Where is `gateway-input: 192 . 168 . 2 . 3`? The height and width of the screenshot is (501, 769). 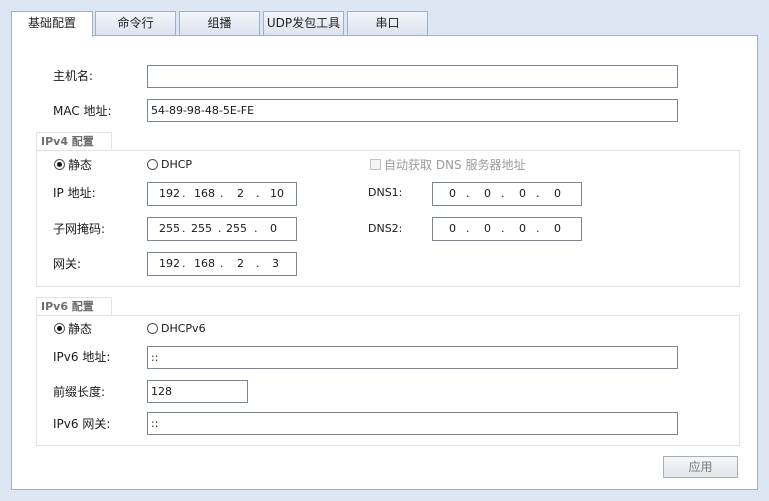 gateway-input: 192 . 168 . 2 . 3 is located at coordinates (222, 264).